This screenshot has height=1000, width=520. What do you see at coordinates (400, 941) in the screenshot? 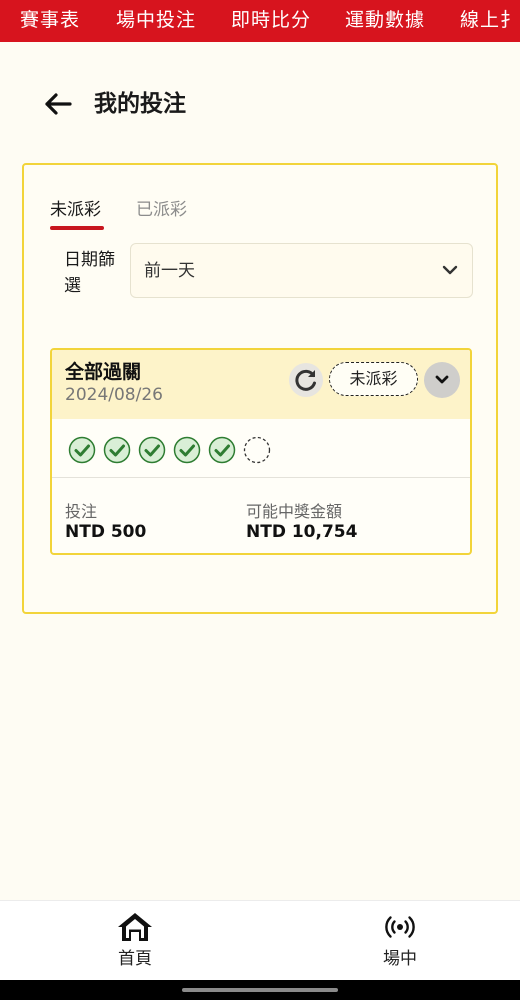
I see `bottom-nav-live: 場中` at bounding box center [400, 941].